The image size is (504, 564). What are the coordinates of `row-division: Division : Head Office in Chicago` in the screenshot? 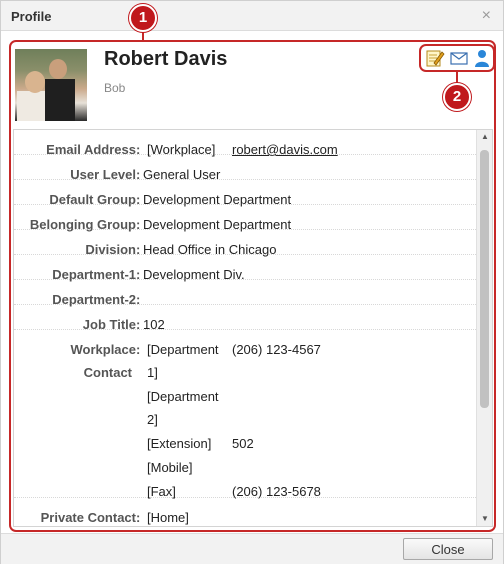 It's located at (245, 243).